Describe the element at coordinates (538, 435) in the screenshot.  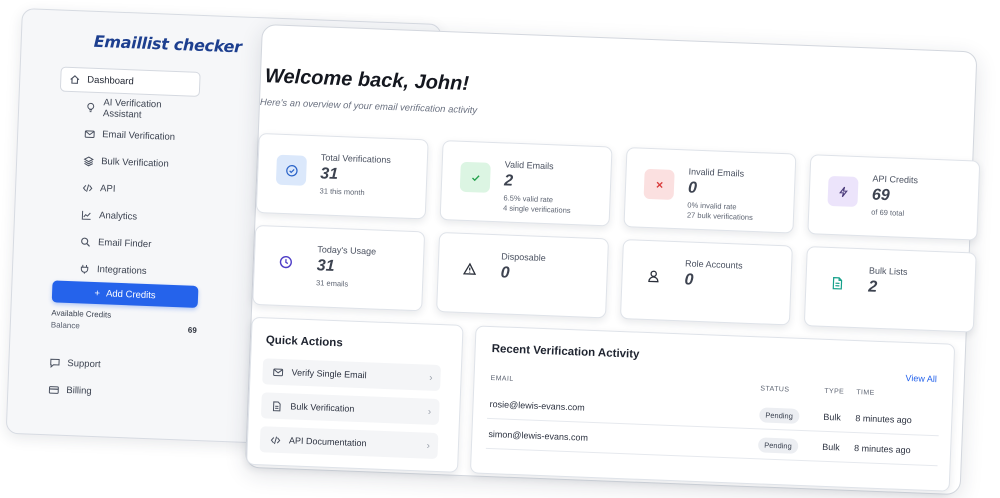
I see `row-email: simon@lewis-evans.com` at that location.